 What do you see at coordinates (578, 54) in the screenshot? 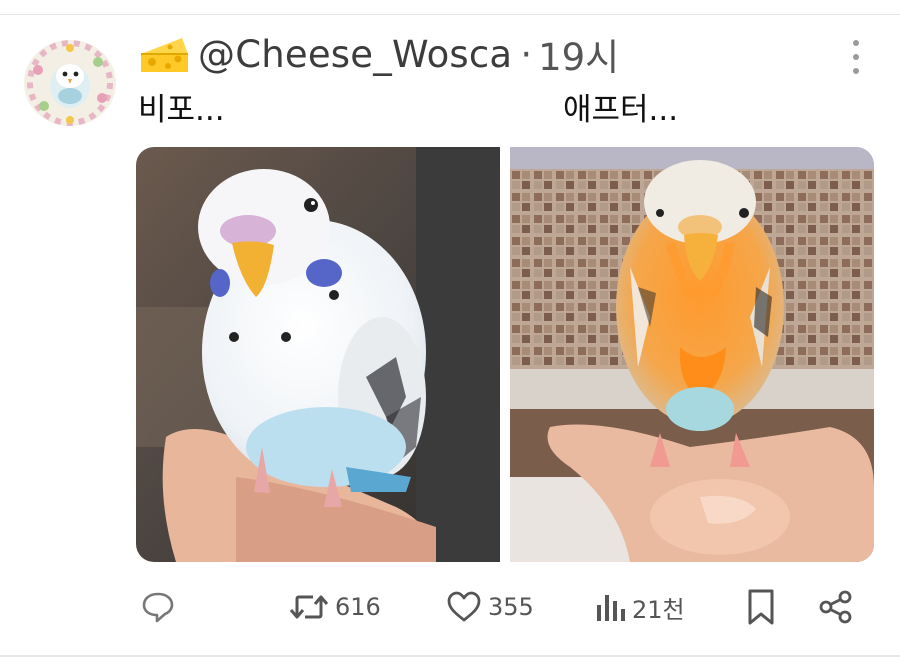
I see `post-time: 19시` at bounding box center [578, 54].